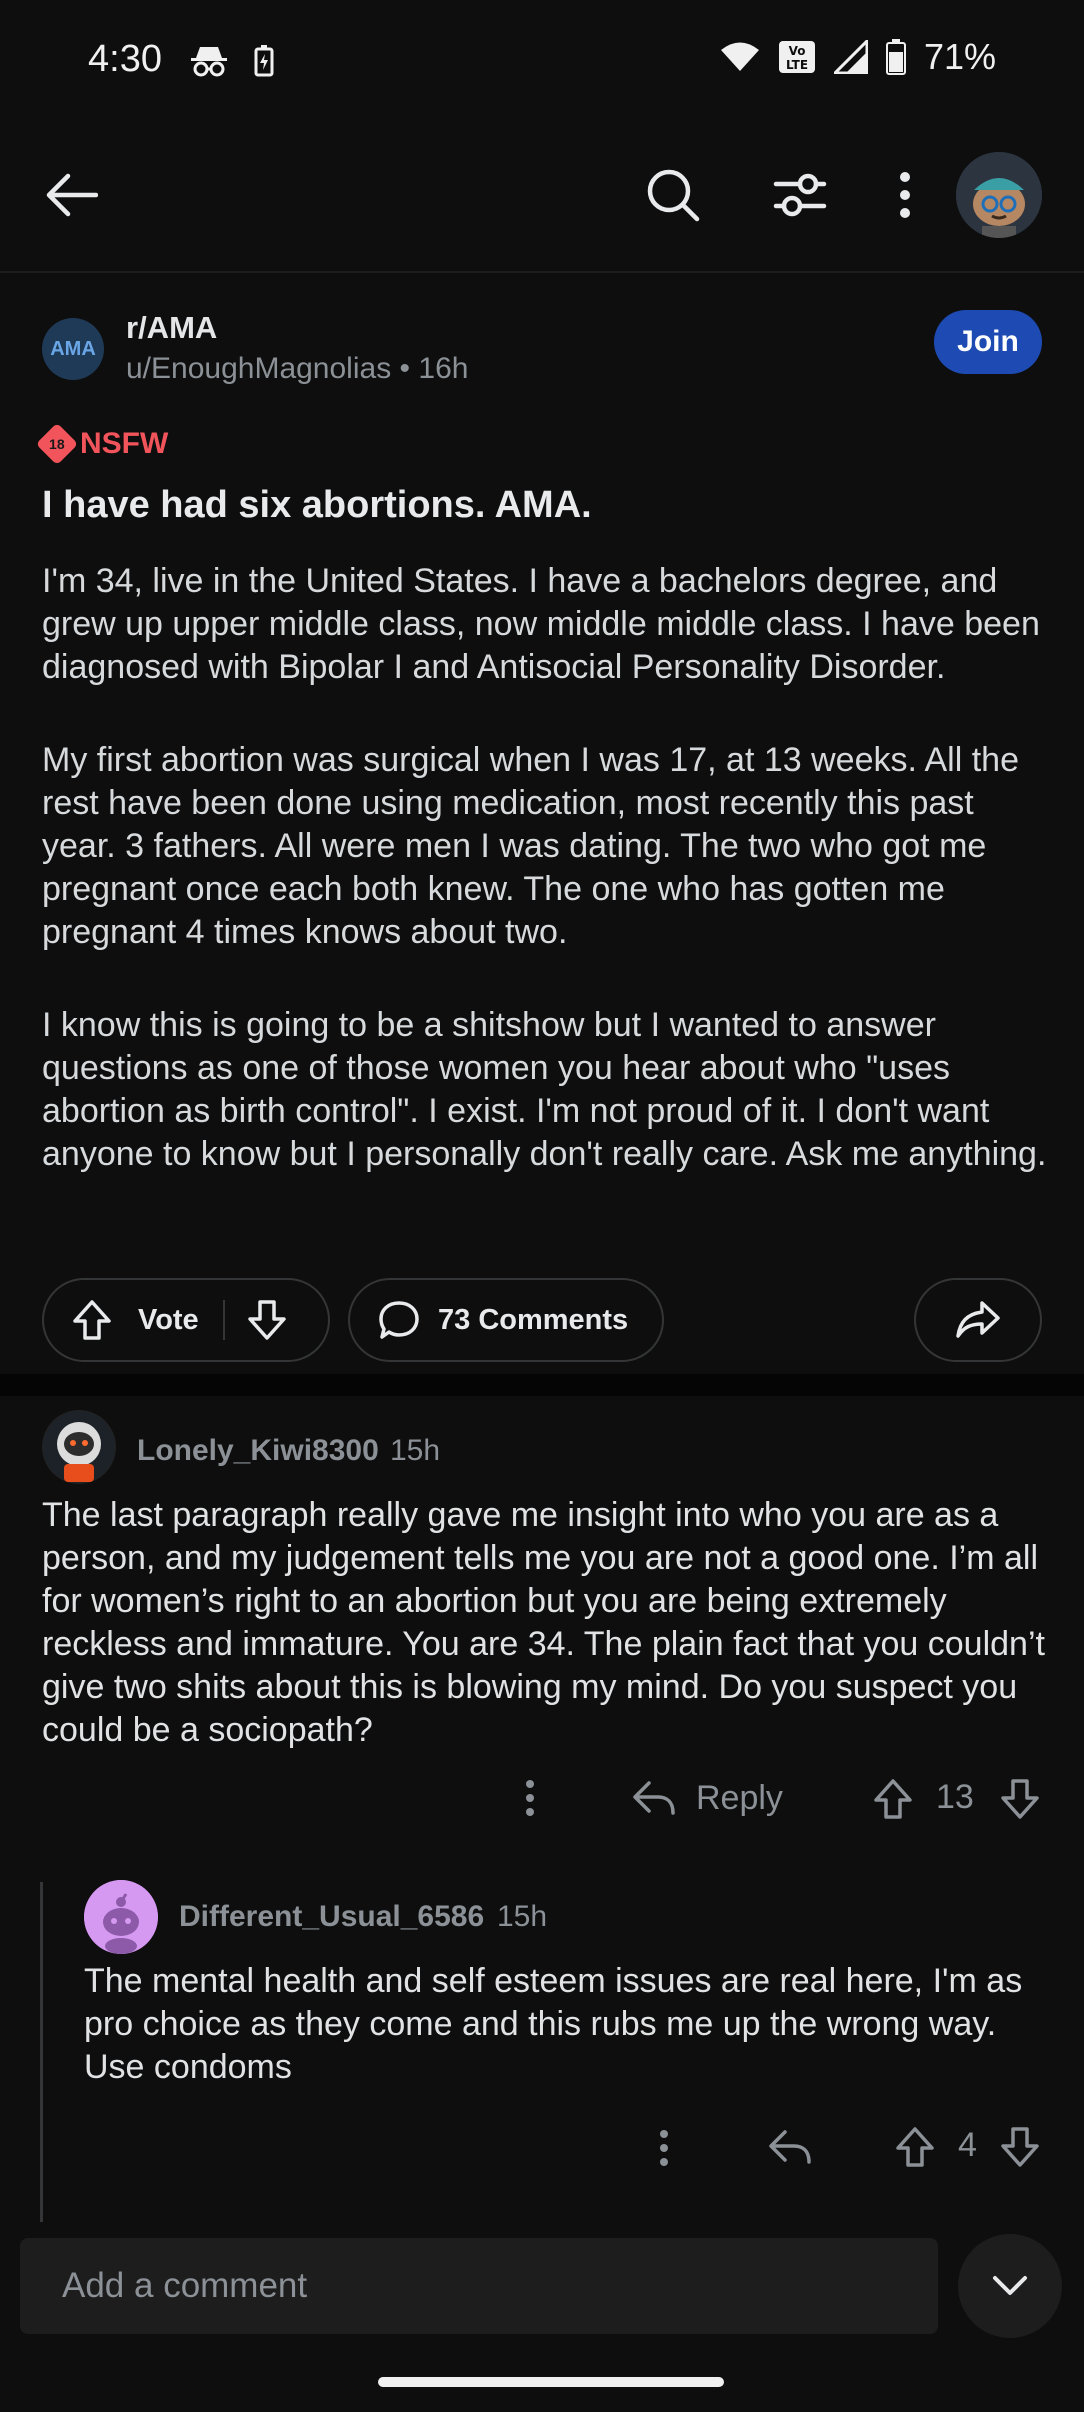 Image resolution: width=1084 pixels, height=2412 pixels. I want to click on search-button, so click(673, 195).